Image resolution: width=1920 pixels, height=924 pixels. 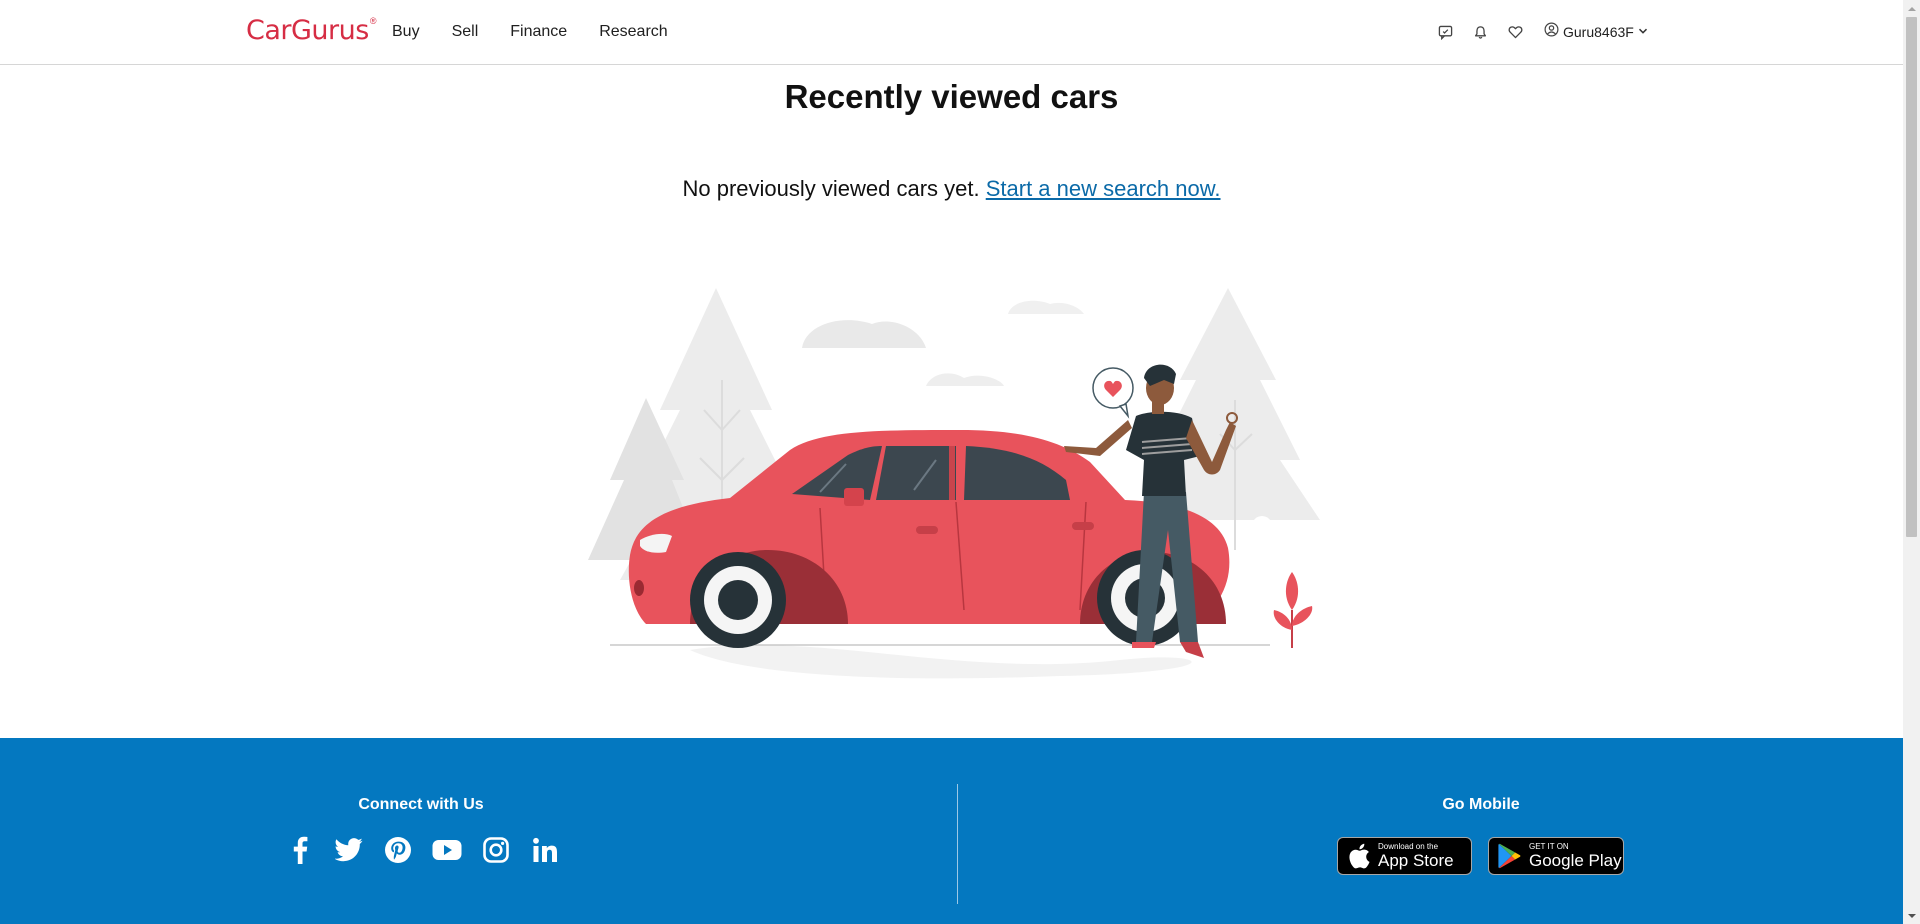 I want to click on cargurus-logo: CarGurus ®, so click(x=311, y=30).